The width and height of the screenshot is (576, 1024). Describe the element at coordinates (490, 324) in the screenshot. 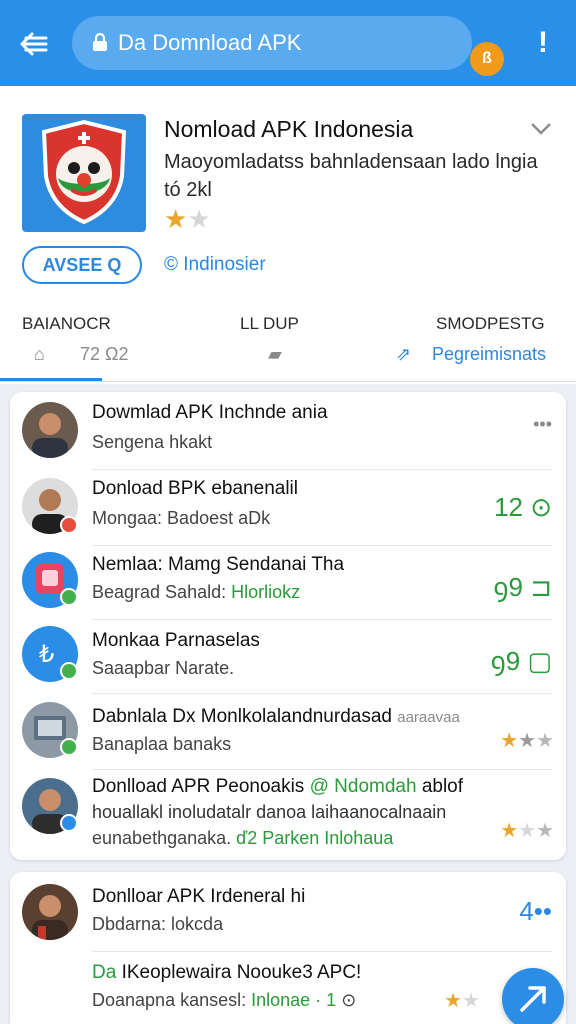

I see `tab-3: SMODPESTG` at that location.